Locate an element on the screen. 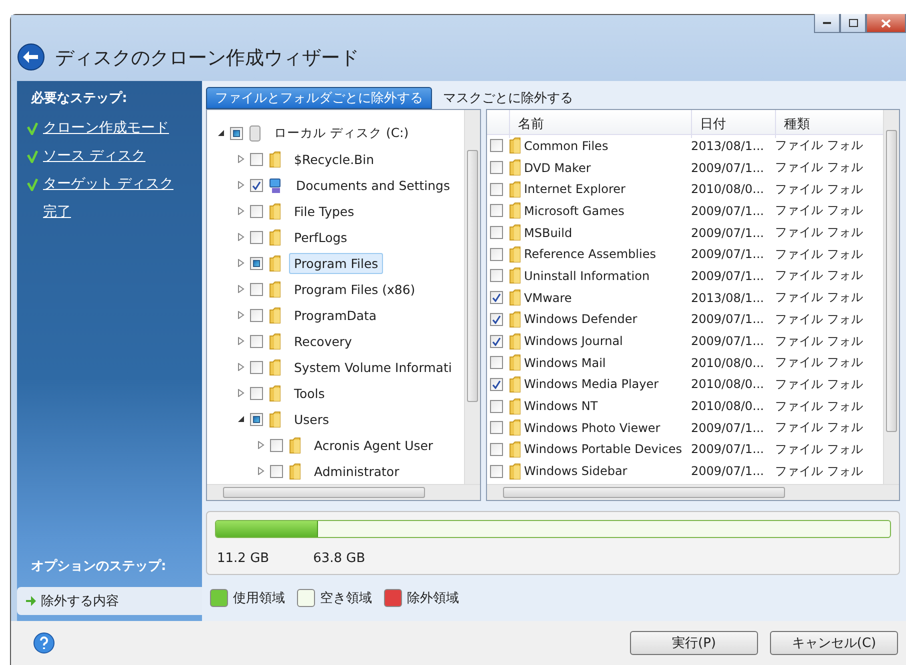  tree-item: PerfLogs is located at coordinates (320, 237).